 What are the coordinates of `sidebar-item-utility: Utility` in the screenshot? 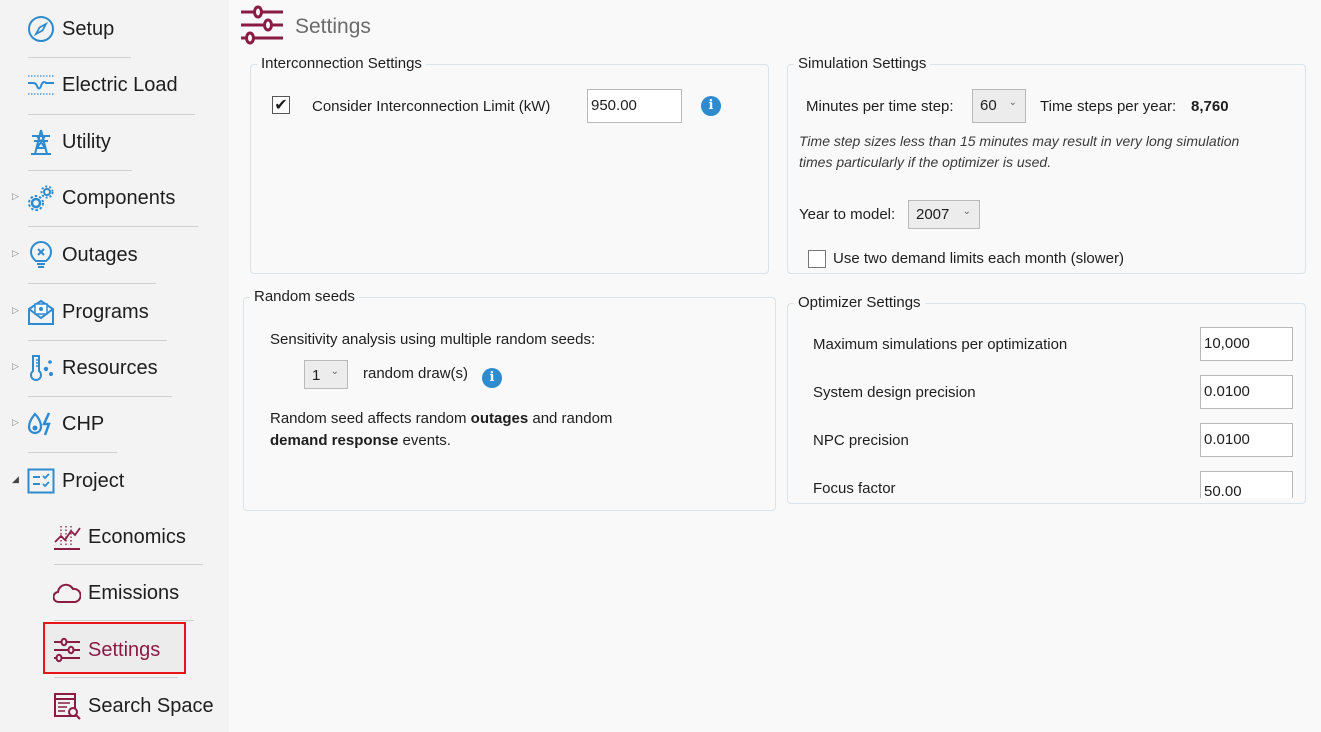 It's located at (68, 142).